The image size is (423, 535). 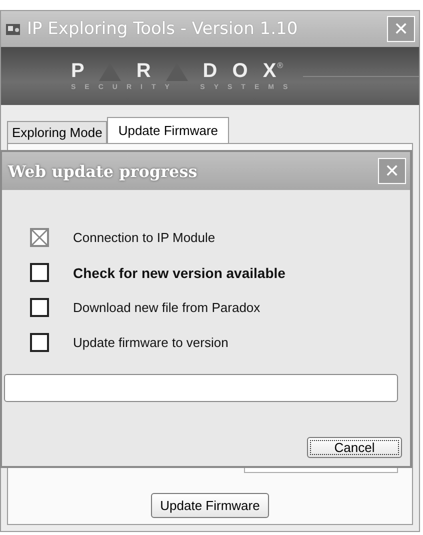 I want to click on registered-mark: ®, so click(x=280, y=65).